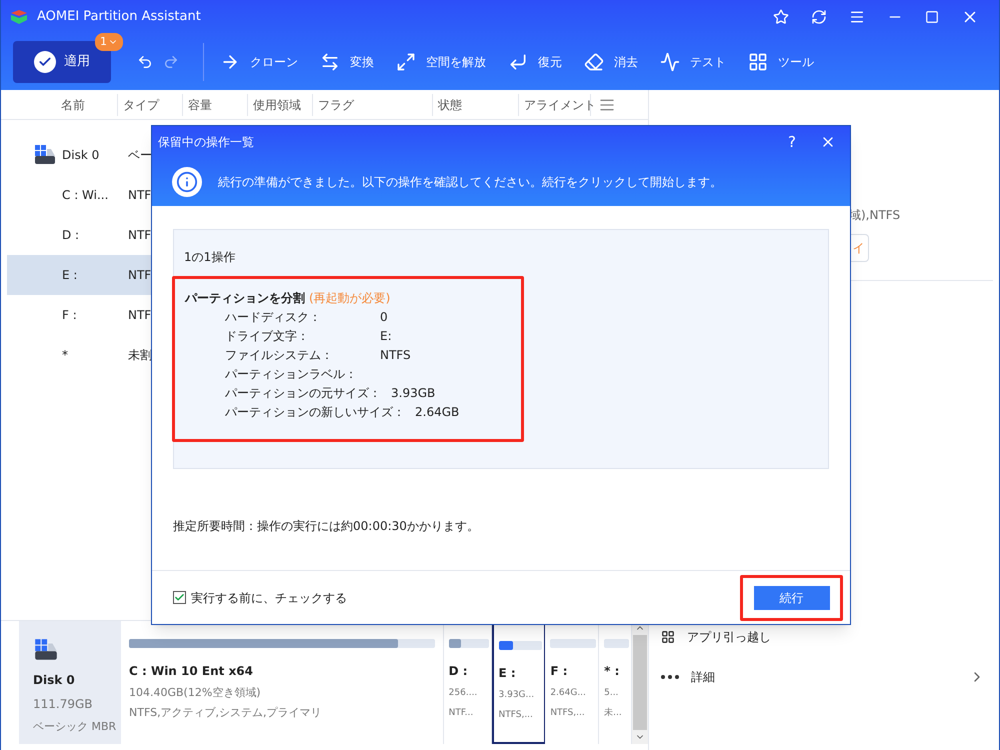 The width and height of the screenshot is (1000, 750). Describe the element at coordinates (81, 155) in the screenshot. I see `row-name: Disk 0` at that location.